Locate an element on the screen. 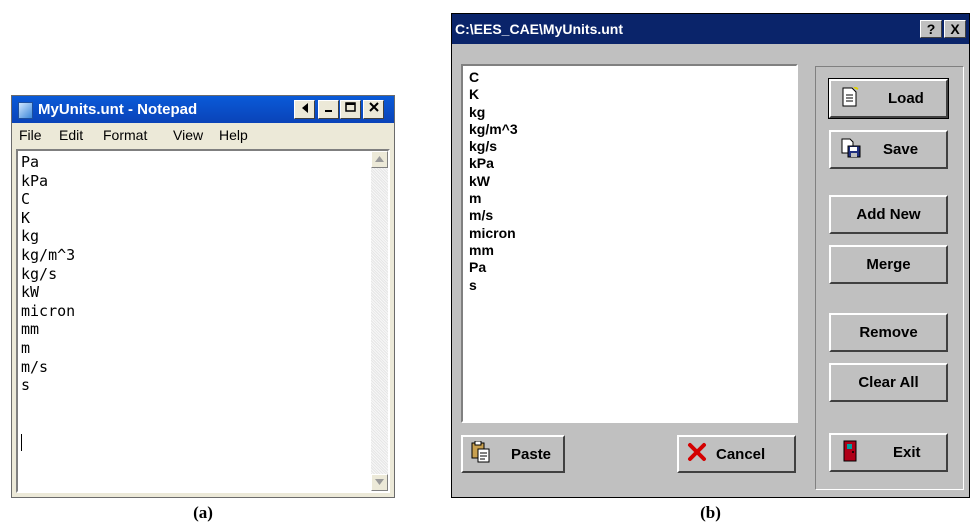 This screenshot has height=525, width=971. cancel-x-icon is located at coordinates (697, 454).